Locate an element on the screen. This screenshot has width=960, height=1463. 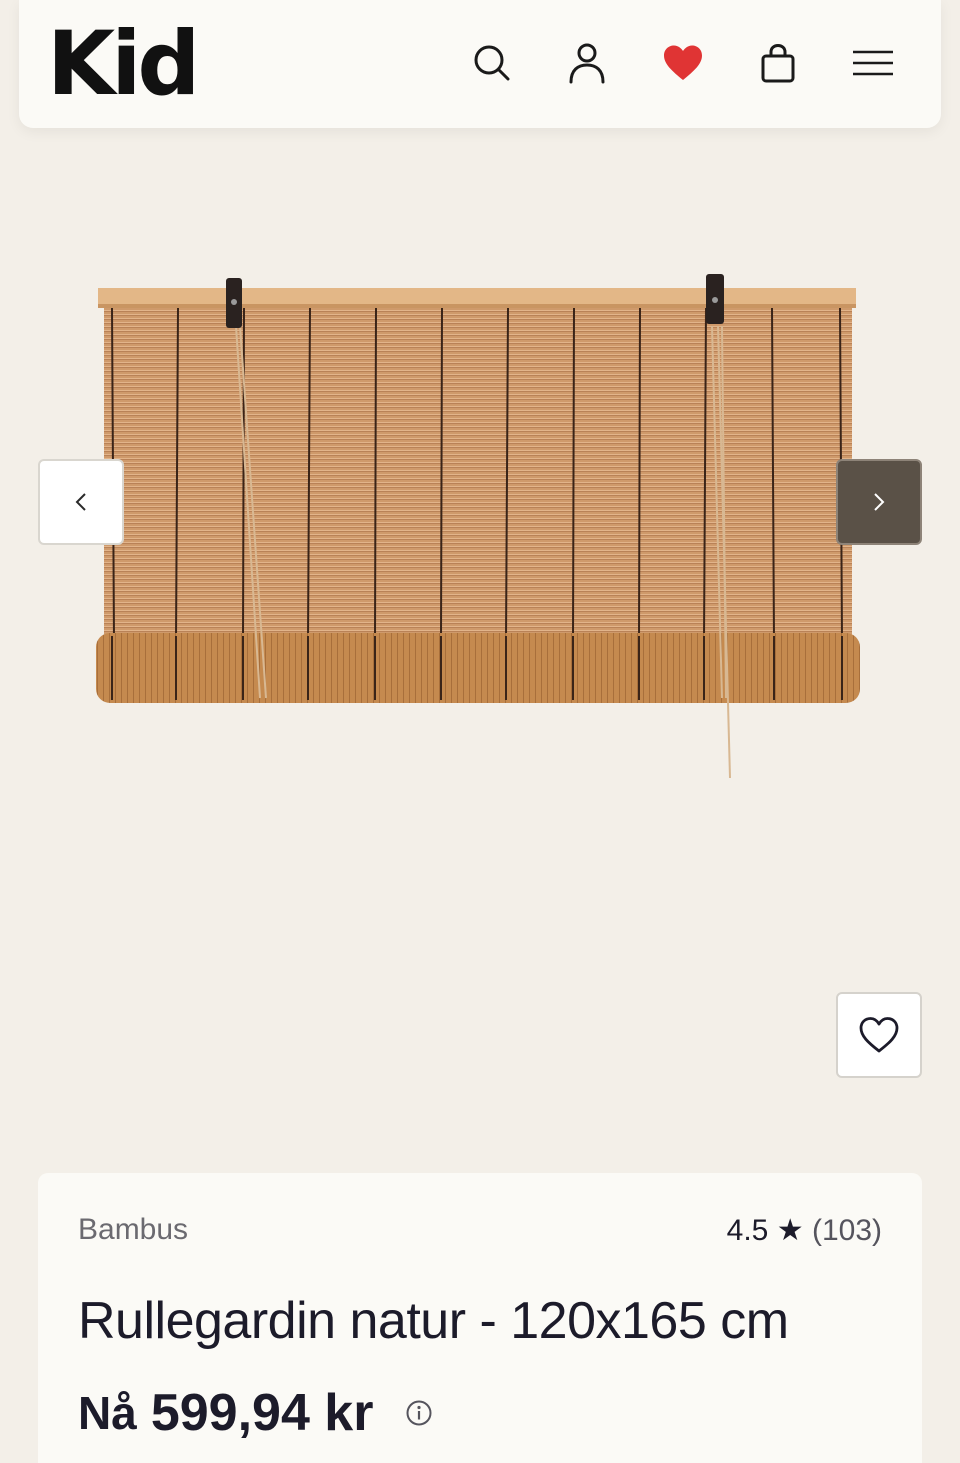
product-rating: 4.5 ★ (103) is located at coordinates (804, 1230).